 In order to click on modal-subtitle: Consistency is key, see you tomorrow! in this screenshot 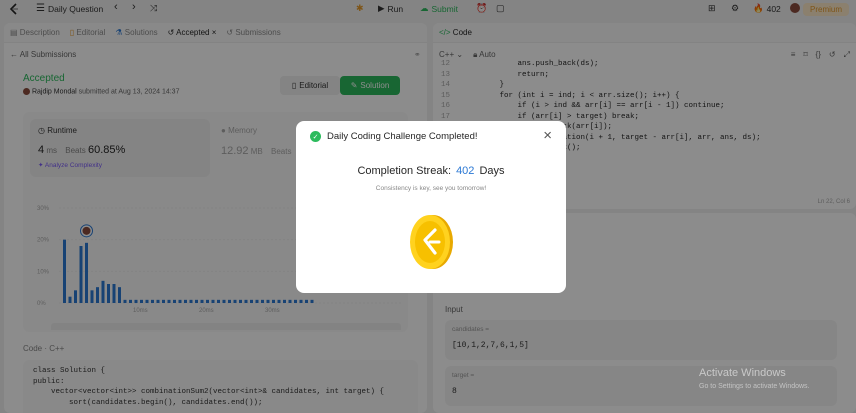, I will do `click(431, 188)`.